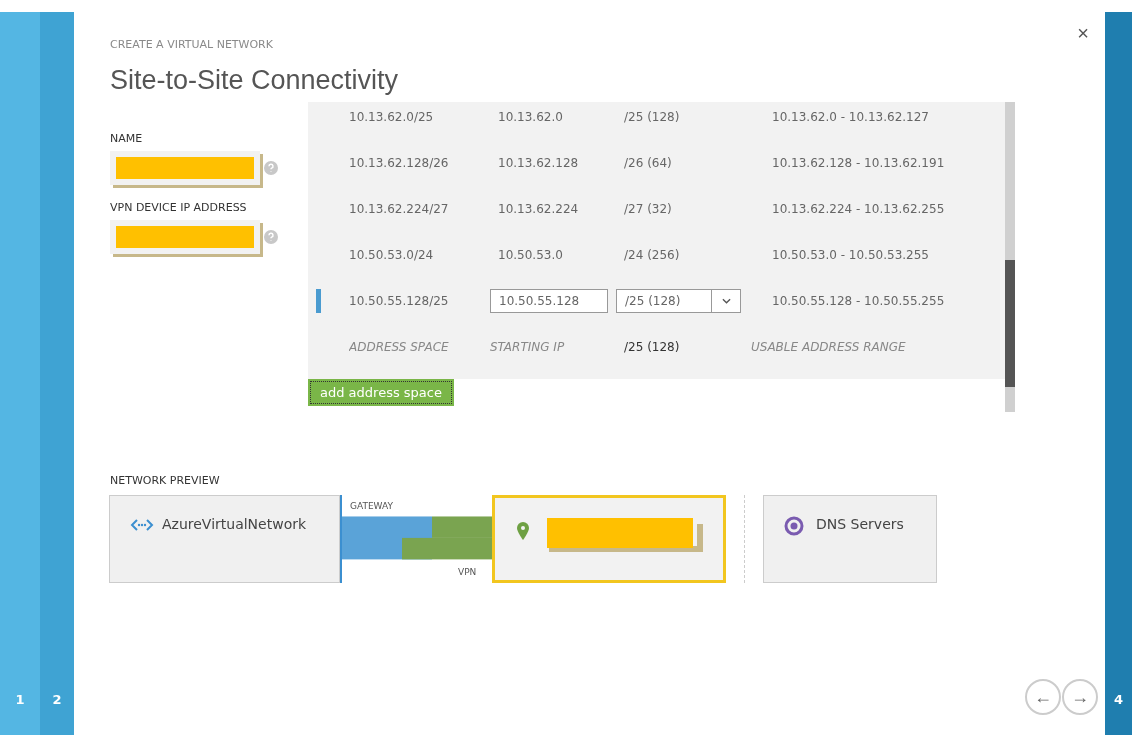 The height and width of the screenshot is (735, 1132). Describe the element at coordinates (417, 347) in the screenshot. I see `address-space-field: ADDRESS SPACE` at that location.